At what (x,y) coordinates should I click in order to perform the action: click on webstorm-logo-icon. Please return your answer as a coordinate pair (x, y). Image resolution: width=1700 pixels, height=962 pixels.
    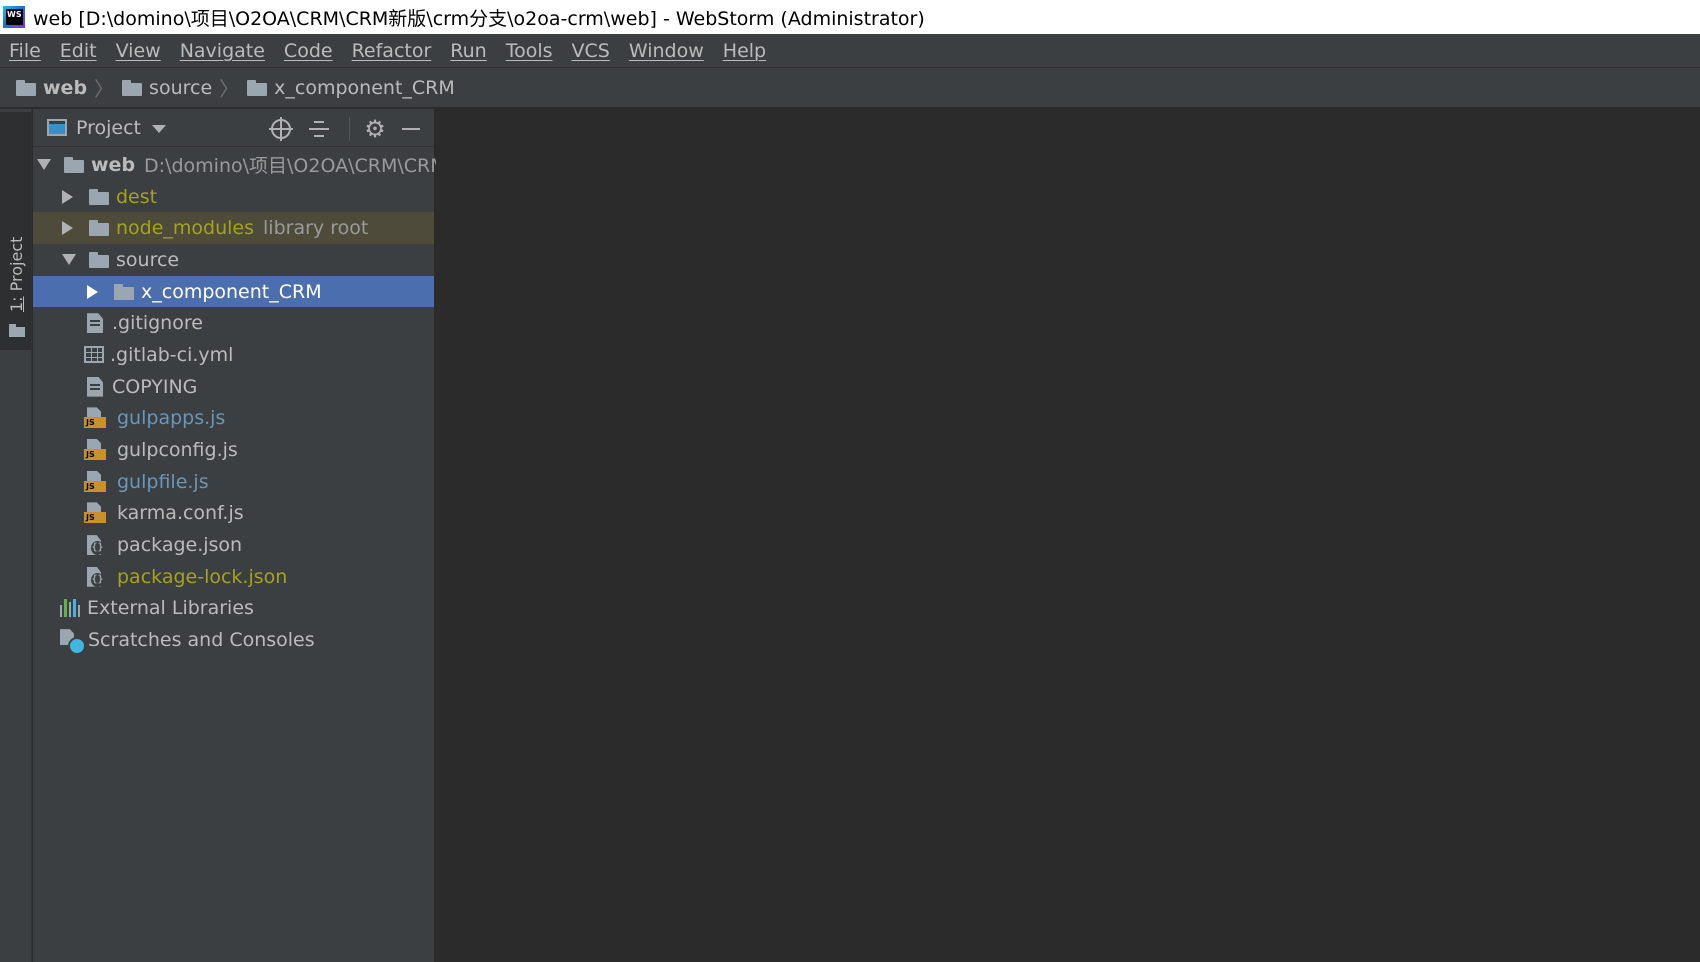
    Looking at the image, I should click on (14, 17).